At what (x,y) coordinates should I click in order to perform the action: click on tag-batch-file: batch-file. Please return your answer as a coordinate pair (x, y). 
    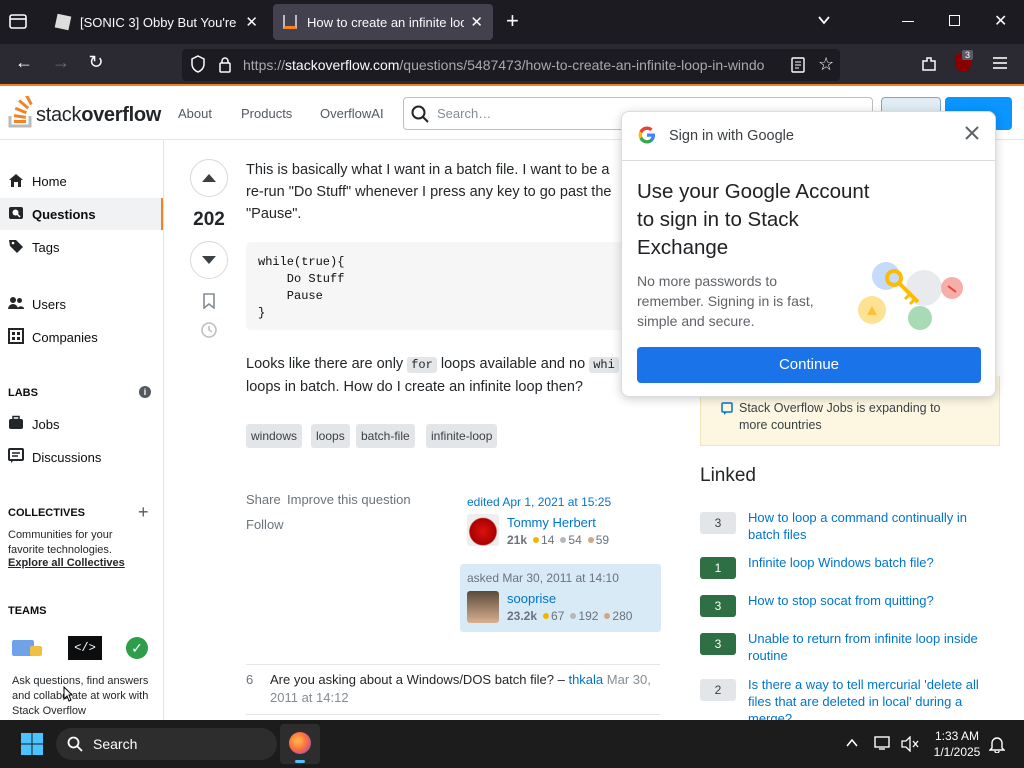
    Looking at the image, I should click on (385, 436).